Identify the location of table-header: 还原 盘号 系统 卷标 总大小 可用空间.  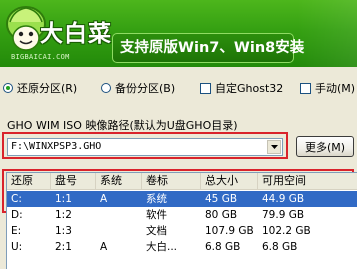
(182, 181).